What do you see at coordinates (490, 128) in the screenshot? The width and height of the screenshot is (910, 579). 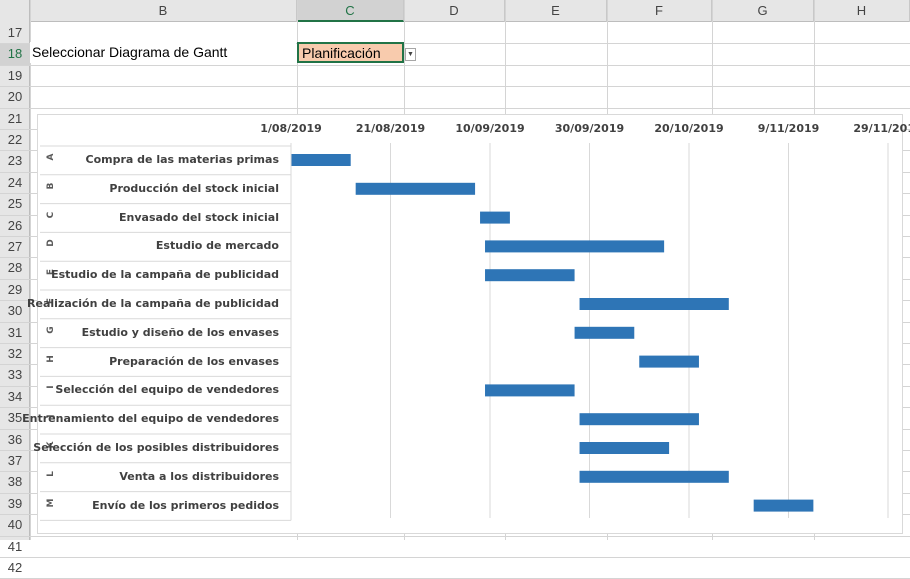 I see `date-tick-label: 10/09/2019` at bounding box center [490, 128].